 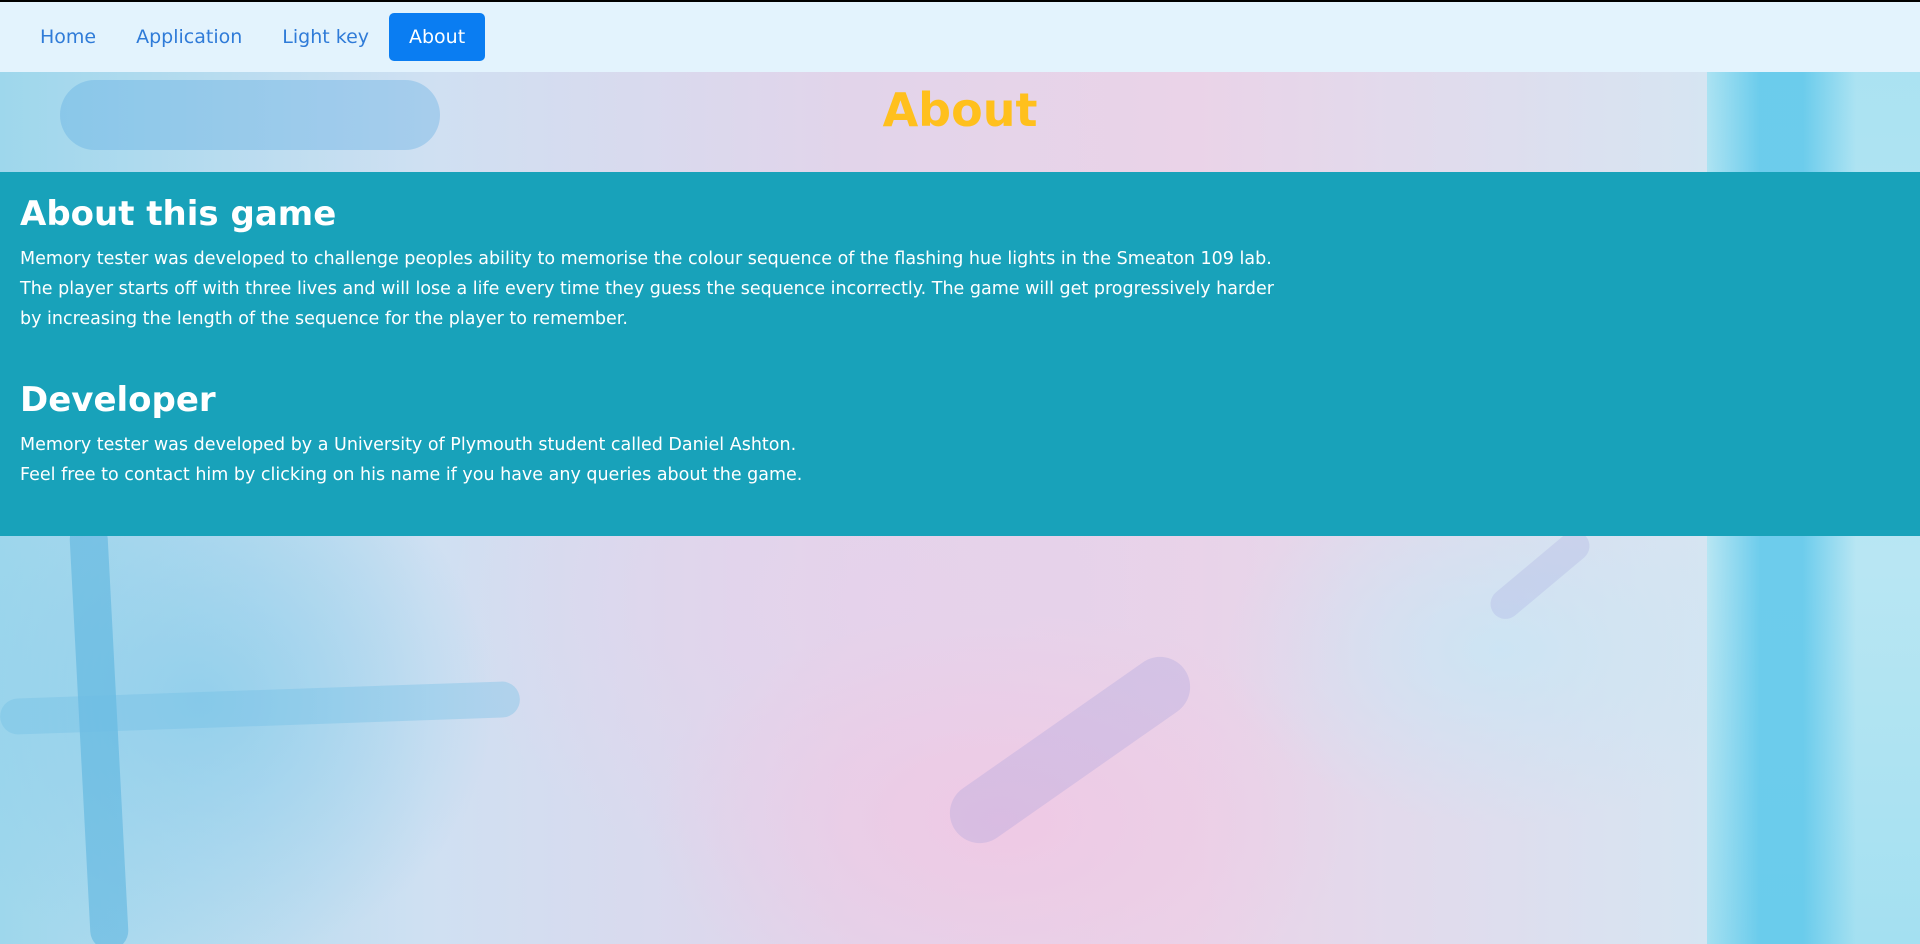 What do you see at coordinates (960, 36) in the screenshot?
I see `top-navbar: Home Application Light key About` at bounding box center [960, 36].